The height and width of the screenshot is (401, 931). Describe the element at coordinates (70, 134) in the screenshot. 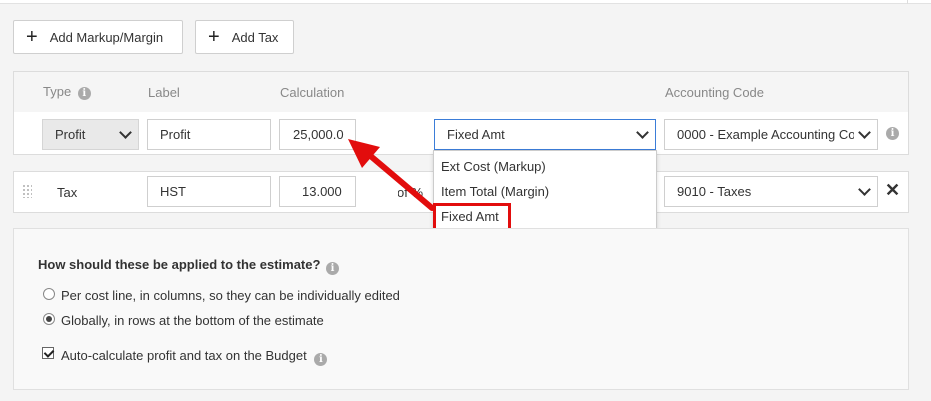

I see `type-select-value: Profit` at that location.